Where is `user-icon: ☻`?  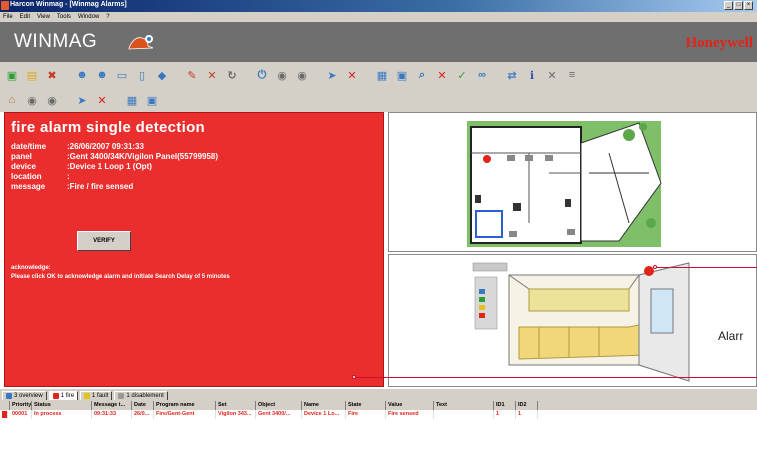
user-icon: ☻ is located at coordinates (82, 75).